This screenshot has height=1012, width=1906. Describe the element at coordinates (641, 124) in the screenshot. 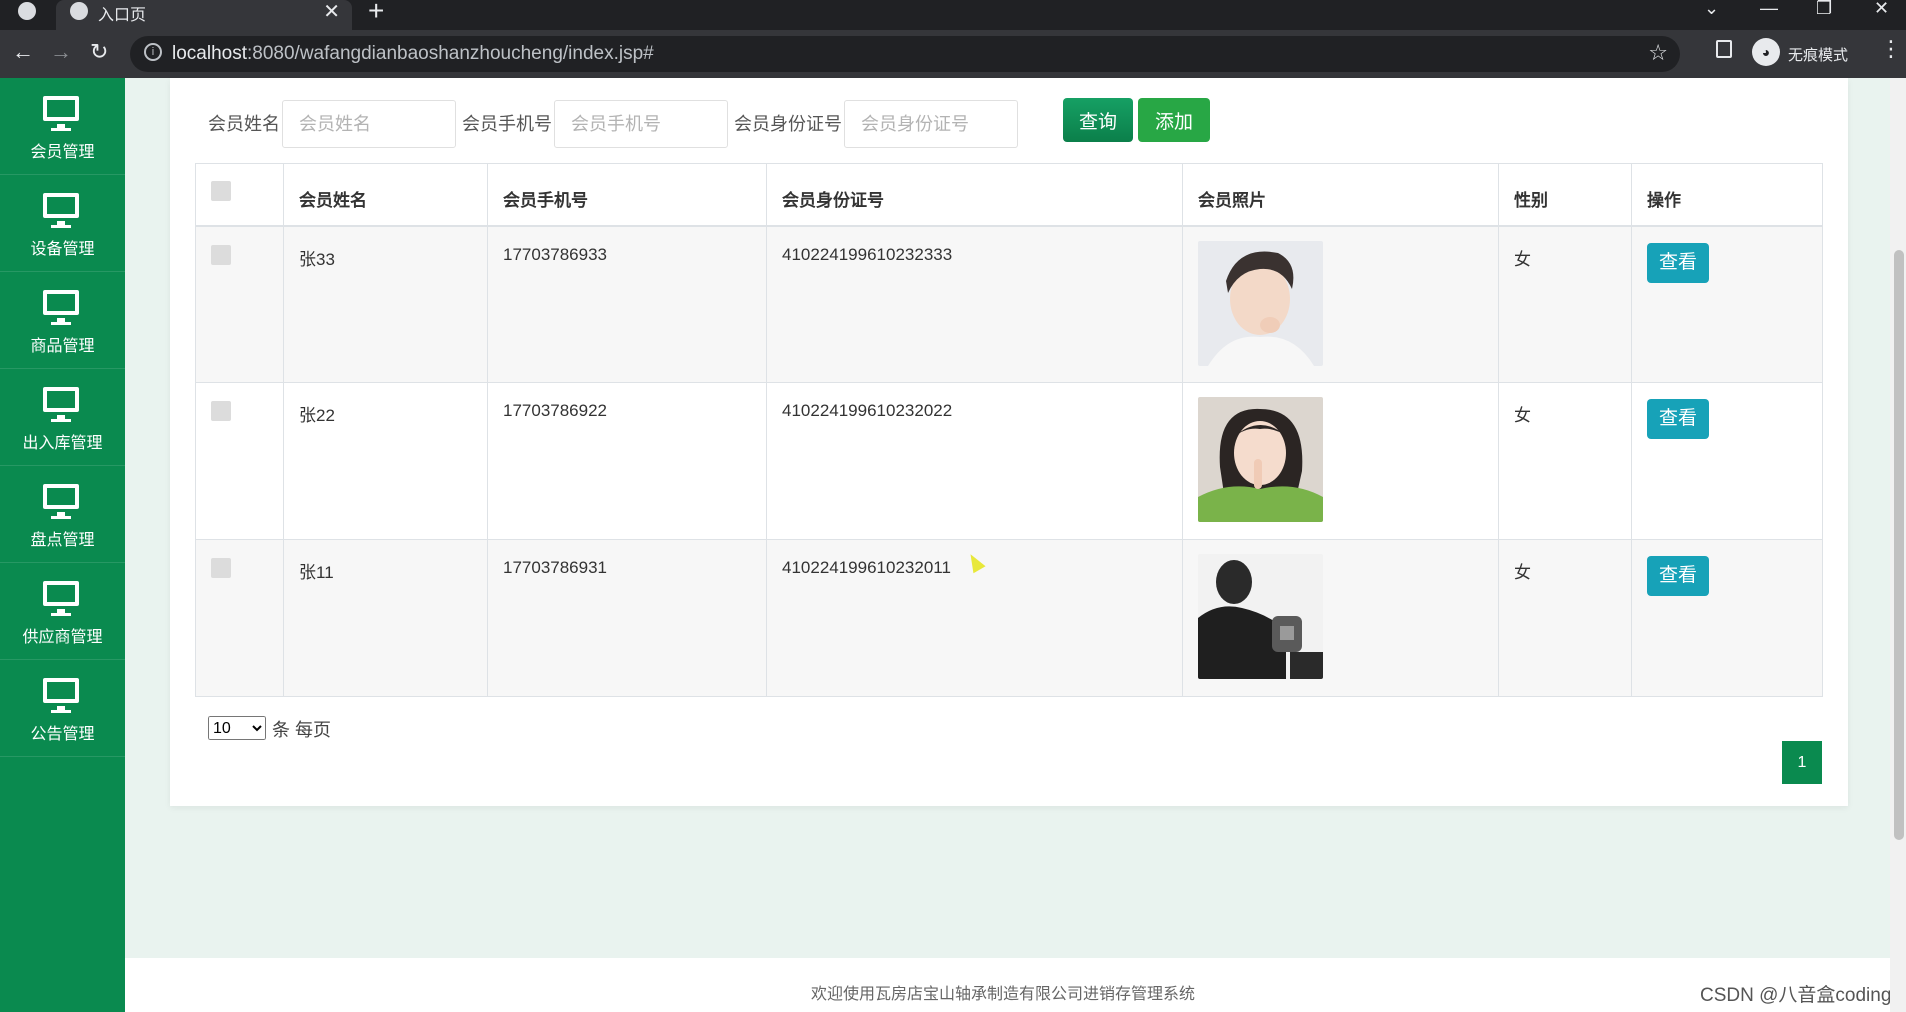

I see `phone-search-input` at that location.